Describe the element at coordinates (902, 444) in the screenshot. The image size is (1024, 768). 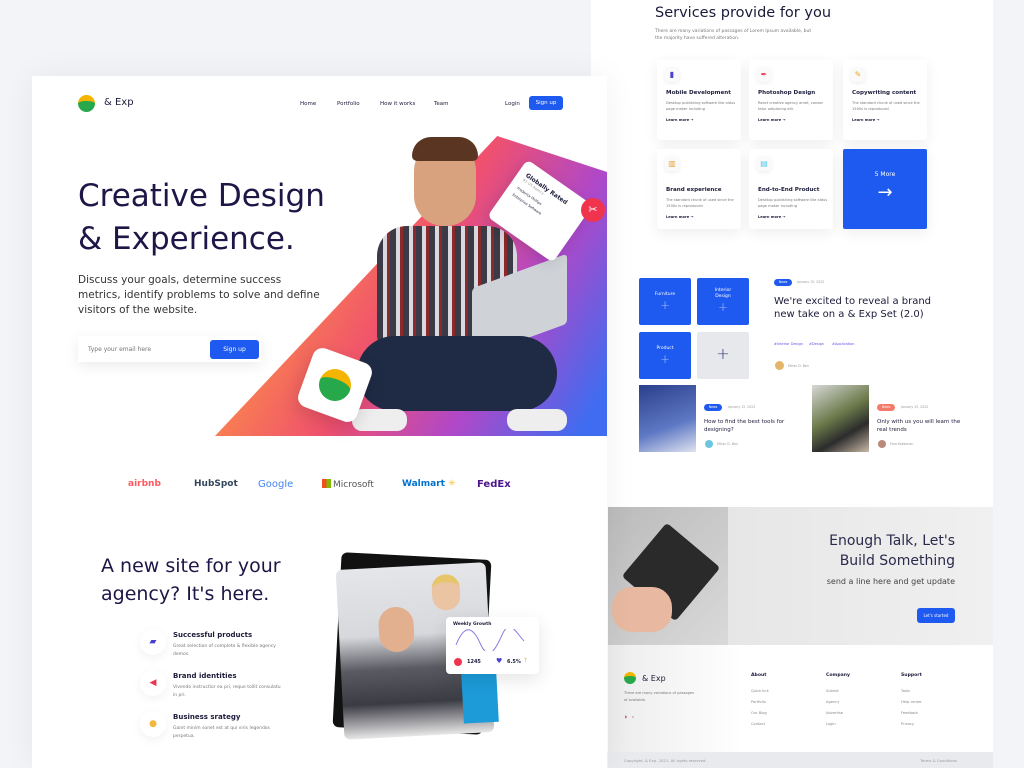
I see `author-name: Fora Kokkonen` at that location.